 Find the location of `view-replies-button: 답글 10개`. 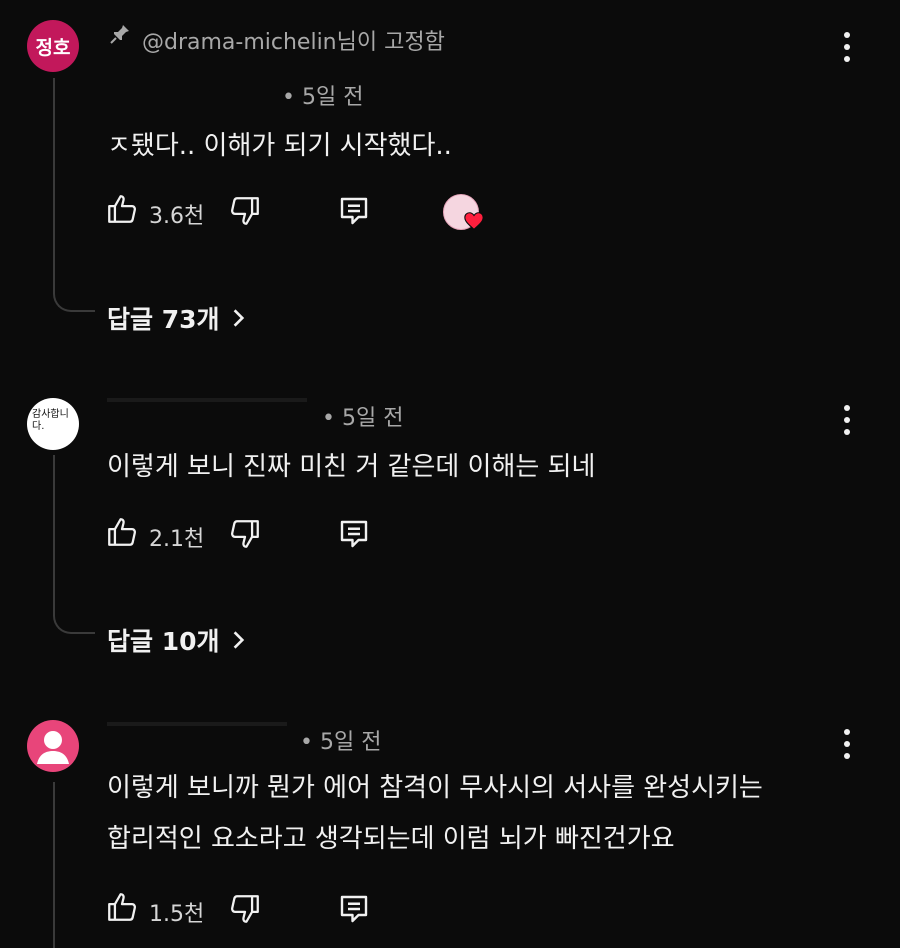

view-replies-button: 답글 10개 is located at coordinates (177, 640).